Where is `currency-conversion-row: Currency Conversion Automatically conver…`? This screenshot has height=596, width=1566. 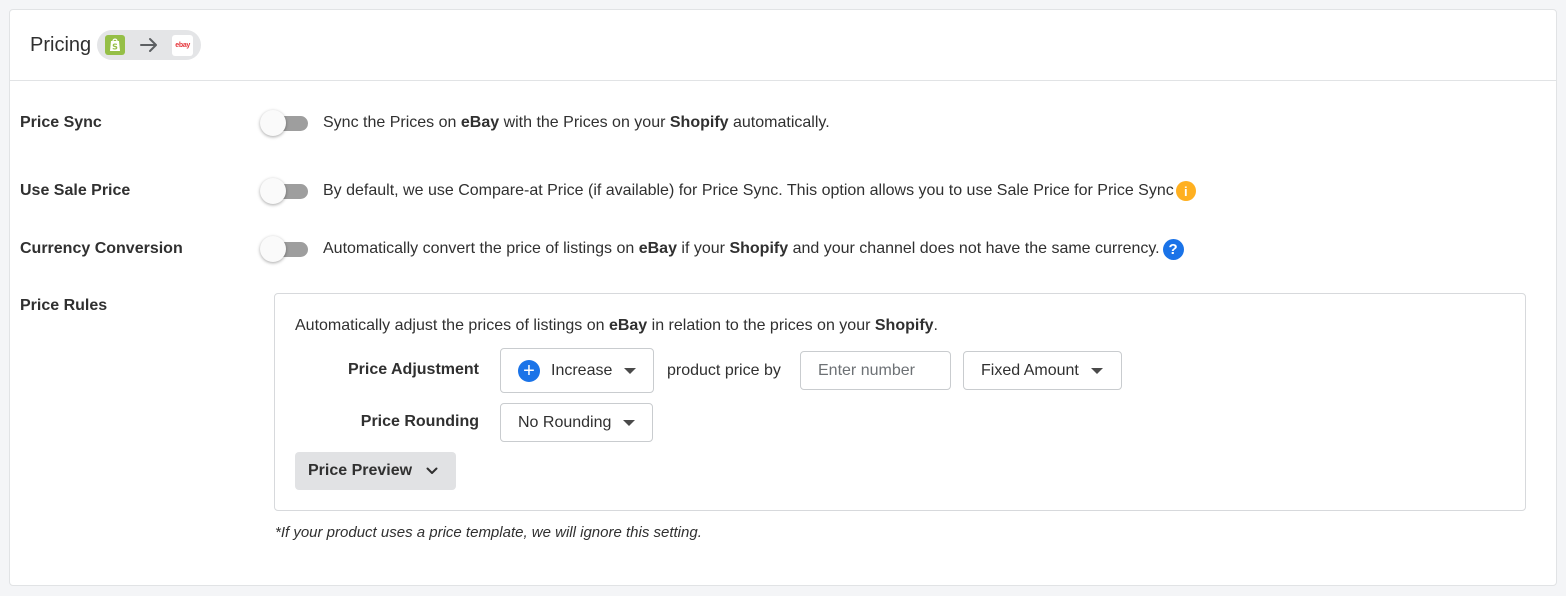 currency-conversion-row: Currency Conversion Automatically conver… is located at coordinates (783, 249).